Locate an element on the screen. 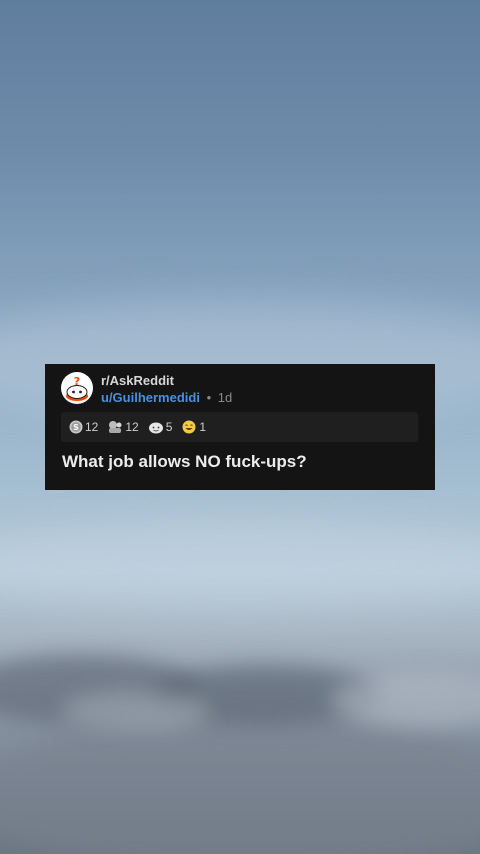 This screenshot has width=480, height=854. awards-row: S 12 12 5 1 is located at coordinates (239, 427).